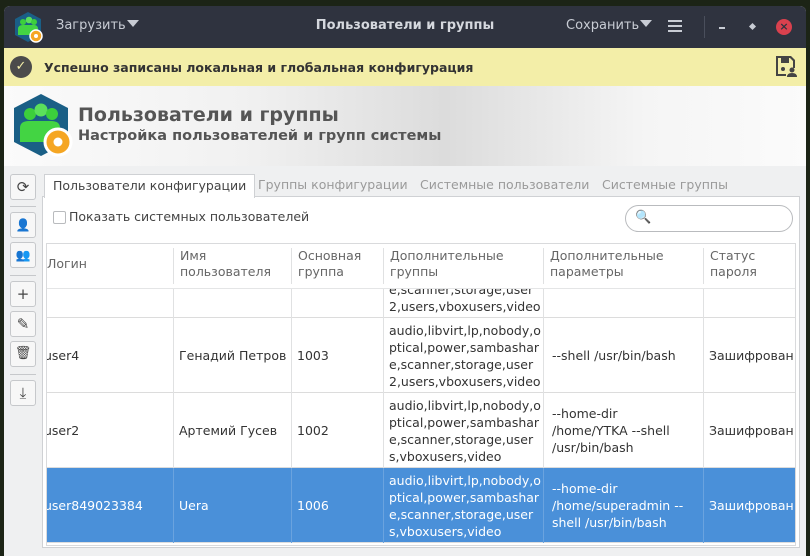 This screenshot has height=556, width=810. What do you see at coordinates (21, 67) in the screenshot?
I see `checkmark-icon: ✓` at bounding box center [21, 67].